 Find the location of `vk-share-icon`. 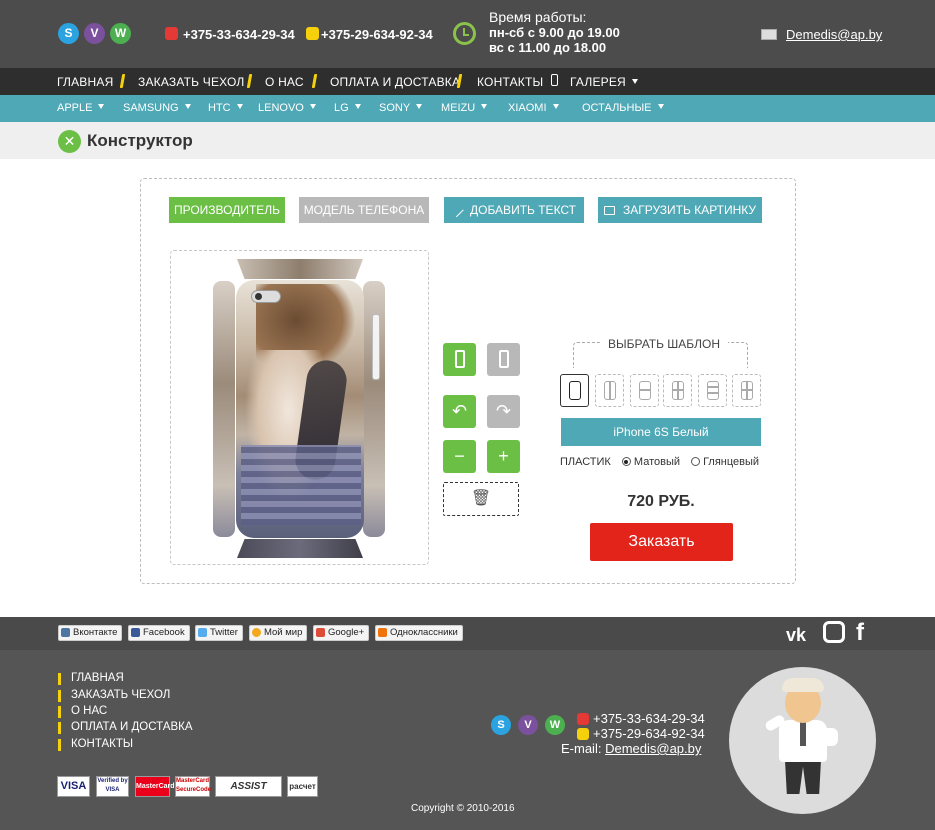

vk-share-icon is located at coordinates (65, 632).